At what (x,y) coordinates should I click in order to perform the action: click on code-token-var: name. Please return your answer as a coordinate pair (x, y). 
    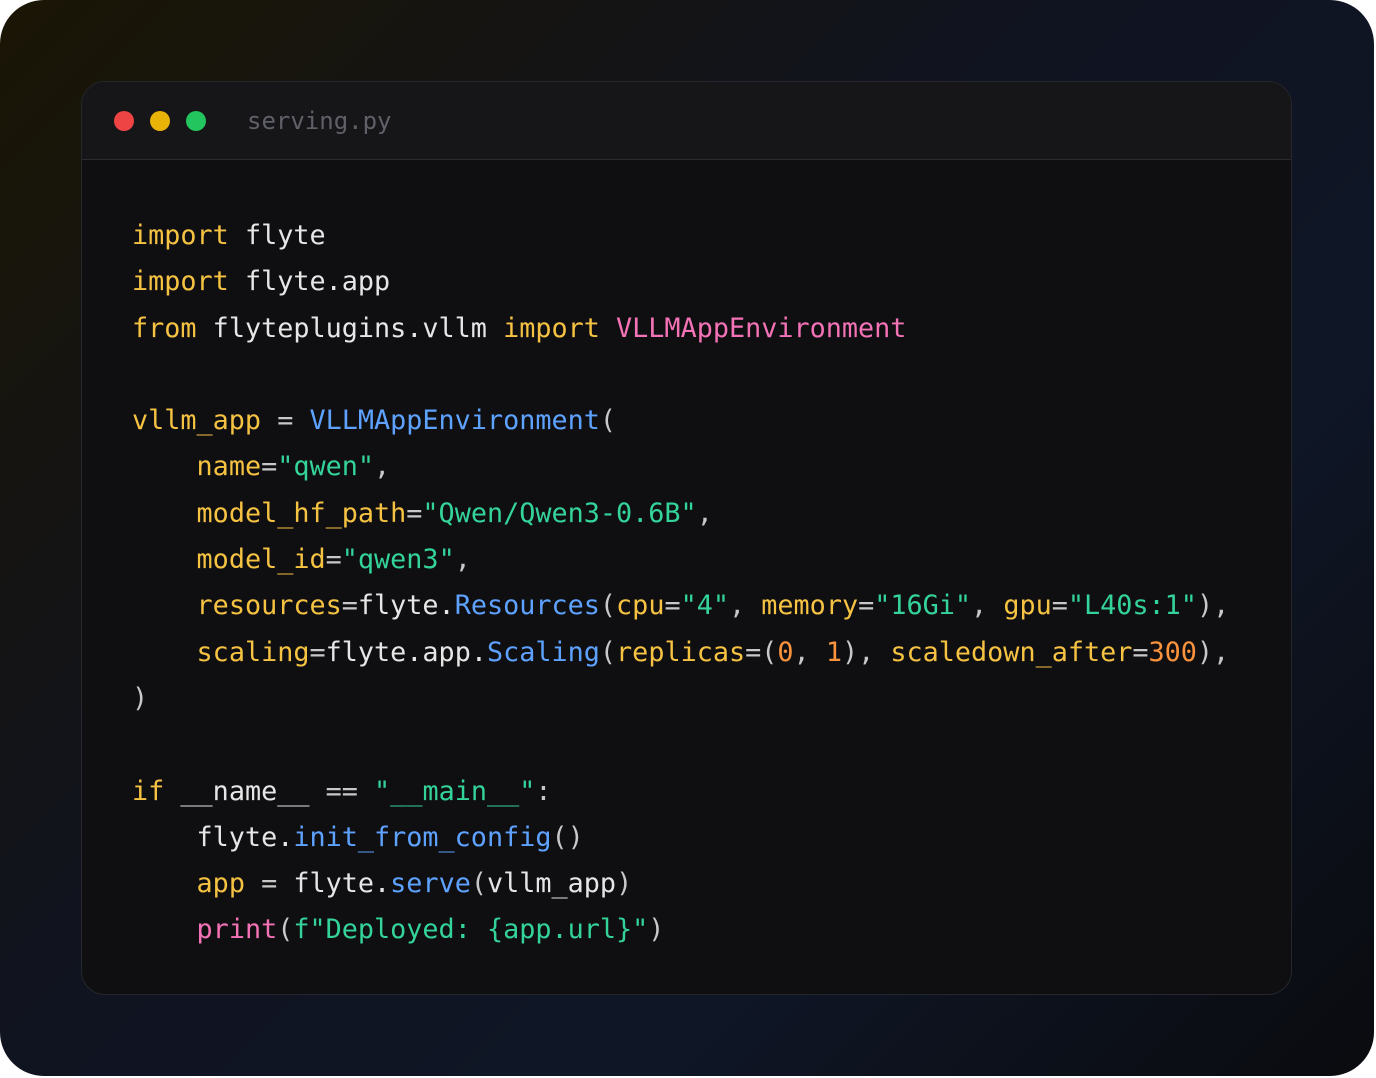
    Looking at the image, I should click on (229, 467).